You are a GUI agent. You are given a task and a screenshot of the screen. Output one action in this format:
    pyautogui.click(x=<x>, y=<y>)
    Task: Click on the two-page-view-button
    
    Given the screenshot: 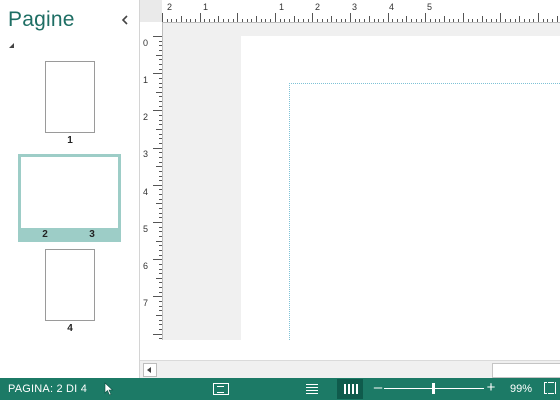 What is the action you would take?
    pyautogui.click(x=350, y=389)
    